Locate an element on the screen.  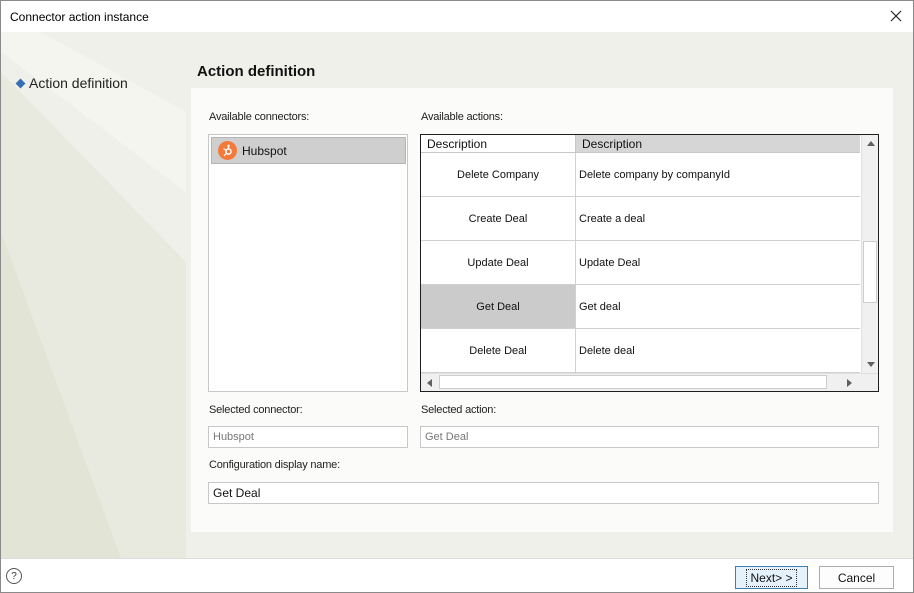
table-row: Delete Deal Delete deal is located at coordinates (640, 351).